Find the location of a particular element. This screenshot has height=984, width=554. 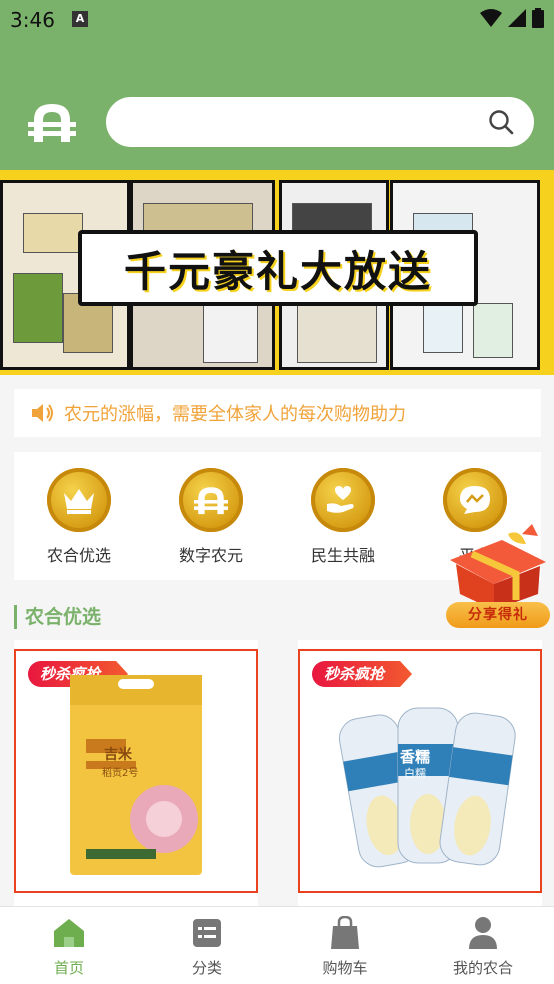

share-gift-button: 分享得礼 is located at coordinates (498, 575).